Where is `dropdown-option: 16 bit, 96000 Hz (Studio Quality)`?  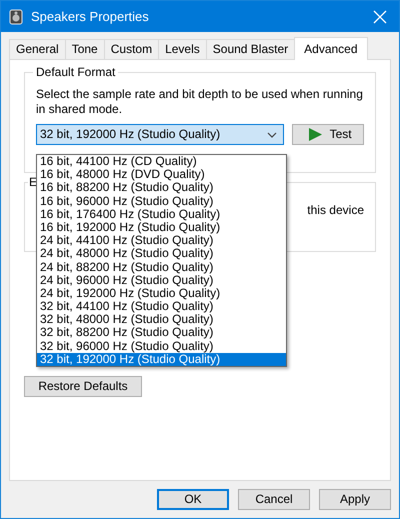 dropdown-option: 16 bit, 96000 Hz (Studio Quality) is located at coordinates (161, 201).